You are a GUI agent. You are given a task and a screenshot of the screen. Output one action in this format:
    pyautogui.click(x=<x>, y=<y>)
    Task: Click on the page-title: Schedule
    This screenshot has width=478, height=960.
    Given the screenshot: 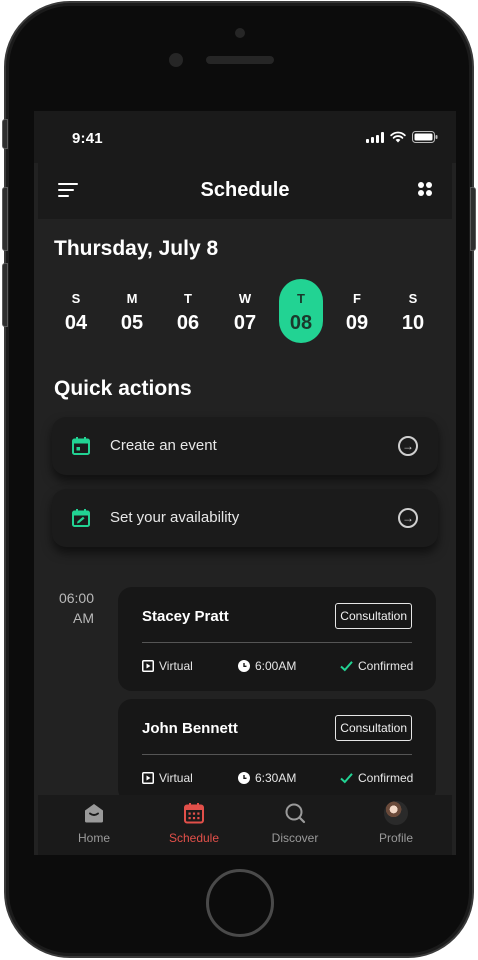 What is the action you would take?
    pyautogui.click(x=245, y=190)
    